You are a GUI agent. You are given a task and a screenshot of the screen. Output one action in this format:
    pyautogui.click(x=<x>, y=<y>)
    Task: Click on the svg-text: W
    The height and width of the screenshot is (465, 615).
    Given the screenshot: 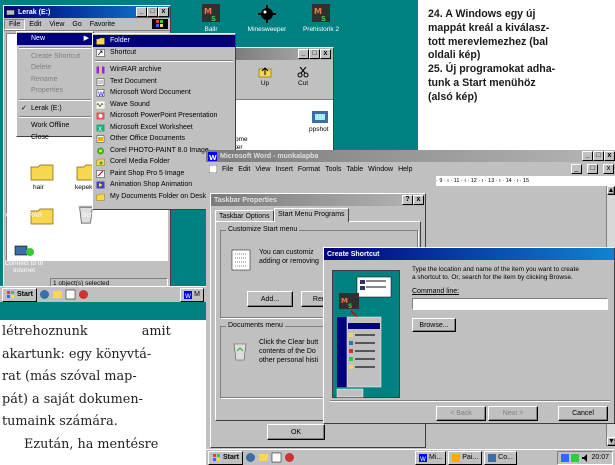 What is the action you would take?
    pyautogui.click(x=188, y=296)
    